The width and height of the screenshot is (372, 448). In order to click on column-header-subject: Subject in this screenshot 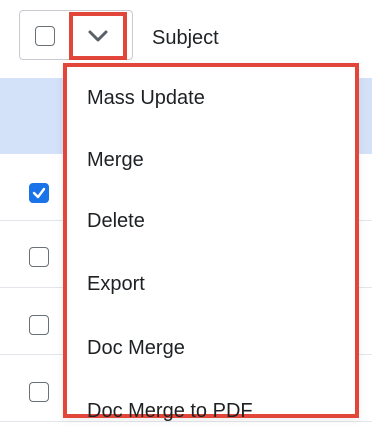, I will do `click(185, 38)`.